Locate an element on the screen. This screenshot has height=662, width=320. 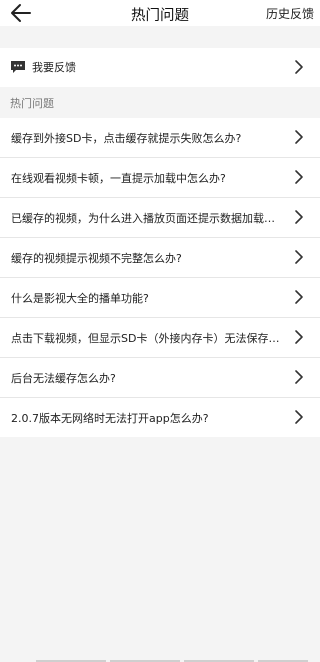
back-arrow-icon is located at coordinates (21, 13).